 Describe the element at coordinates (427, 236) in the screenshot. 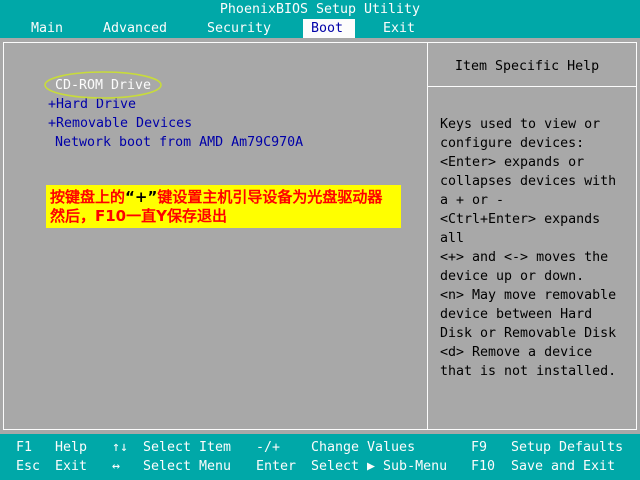

I see `panel-divider-vertical` at that location.